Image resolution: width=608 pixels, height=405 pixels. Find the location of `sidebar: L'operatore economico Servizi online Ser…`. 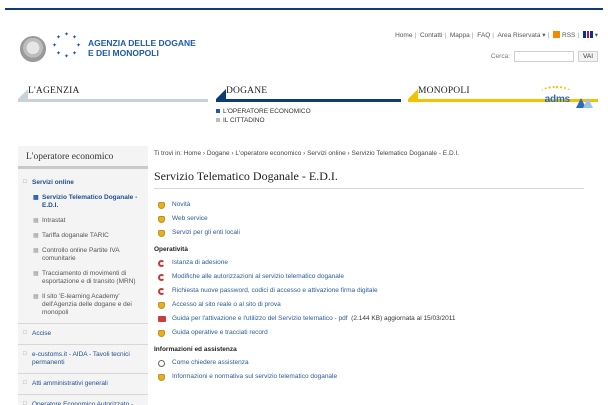

sidebar: L'operatore economico Servizi online Ser… is located at coordinates (83, 275).